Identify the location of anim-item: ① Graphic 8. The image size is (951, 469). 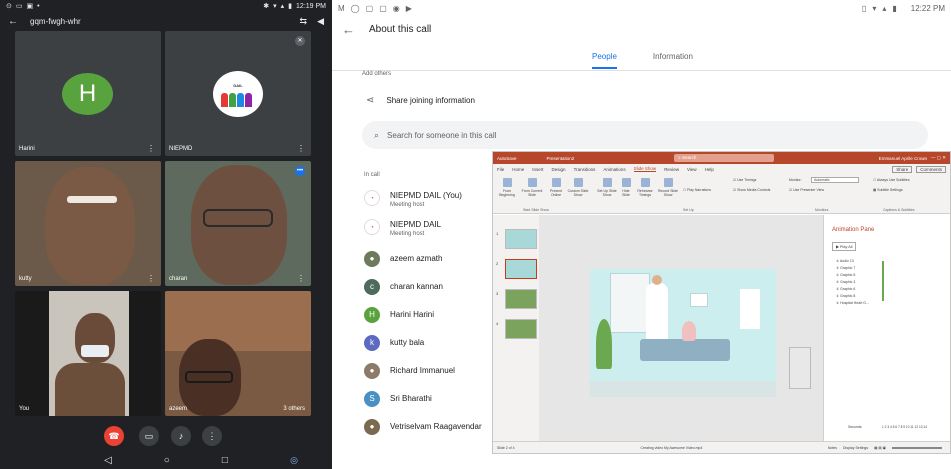
(845, 296).